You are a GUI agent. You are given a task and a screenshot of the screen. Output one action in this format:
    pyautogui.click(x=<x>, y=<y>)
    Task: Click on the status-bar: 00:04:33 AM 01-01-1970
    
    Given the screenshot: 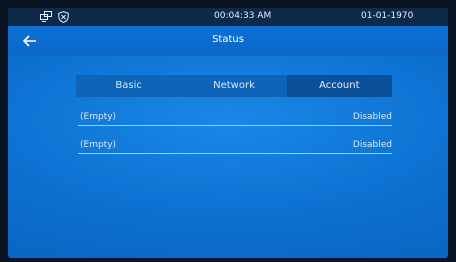 What is the action you would take?
    pyautogui.click(x=228, y=17)
    